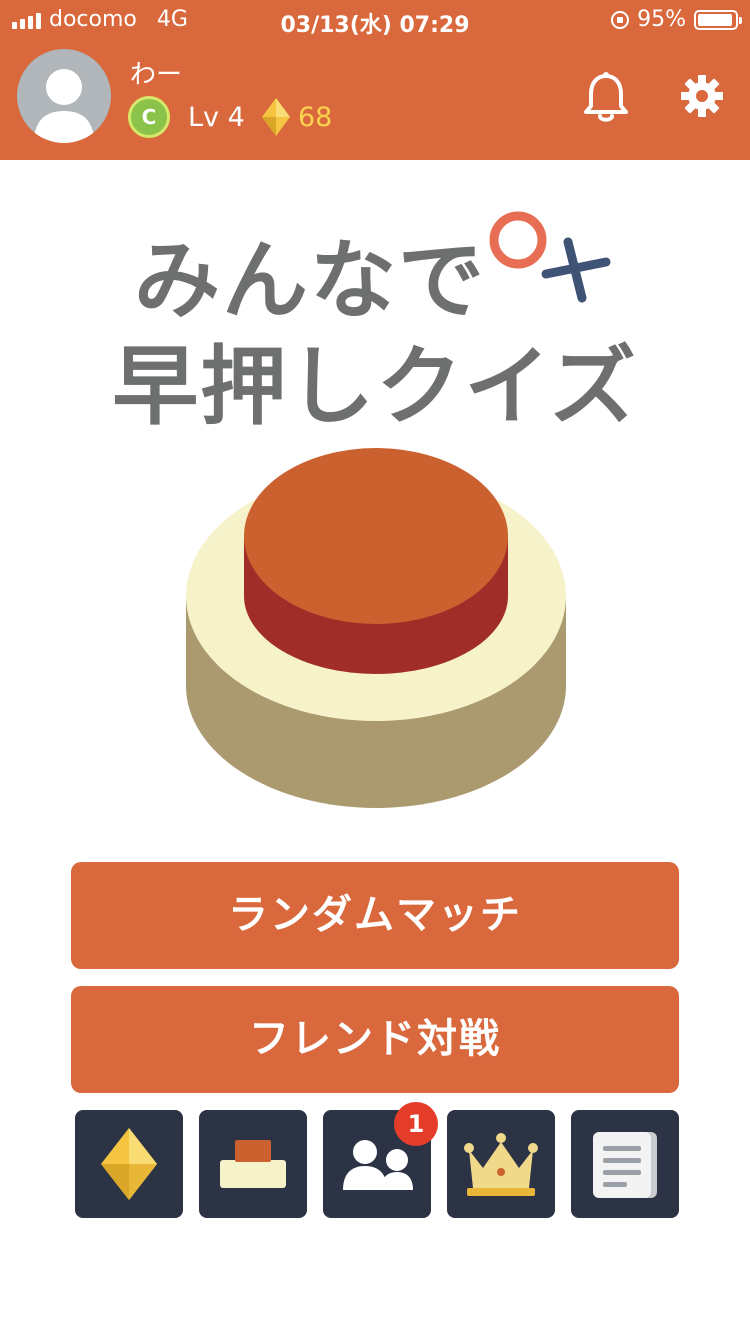 This screenshot has width=750, height=1334. What do you see at coordinates (661, 19) in the screenshot?
I see `battery-percent: 95%` at bounding box center [661, 19].